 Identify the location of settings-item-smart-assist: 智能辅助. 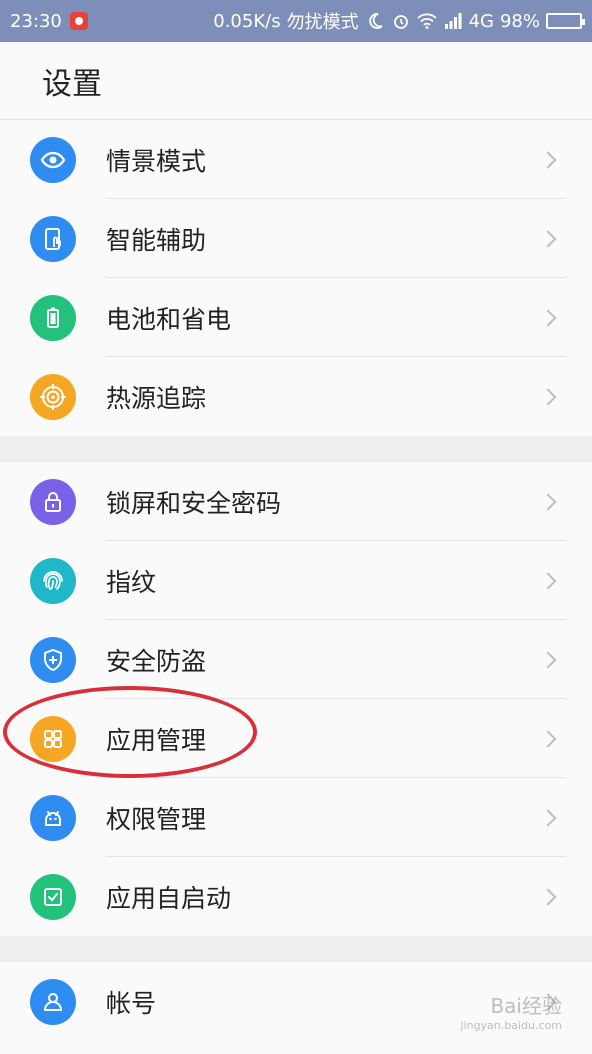
(296, 238).